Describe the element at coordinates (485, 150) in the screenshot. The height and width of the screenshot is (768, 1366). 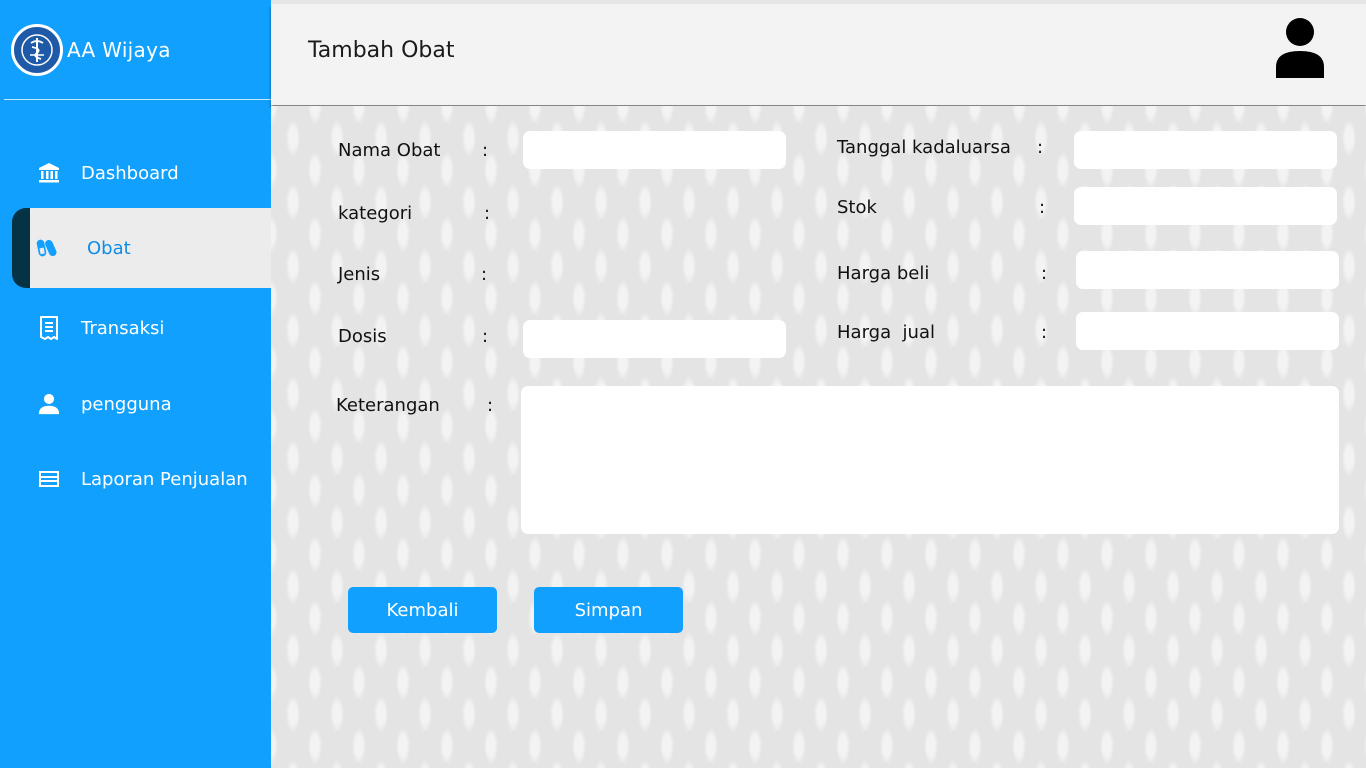
I see `nama-obat-colon: :` at that location.